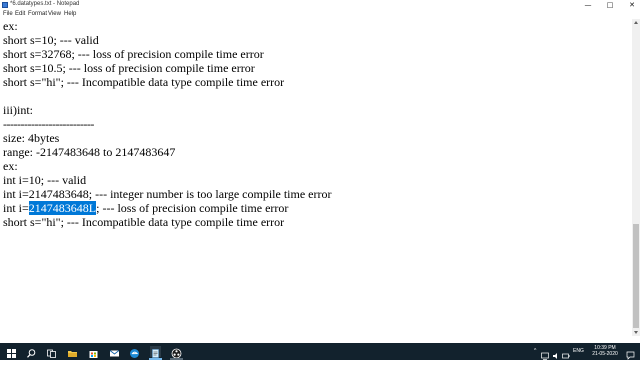  Describe the element at coordinates (636, 276) in the screenshot. I see `scroll-thumb` at that location.